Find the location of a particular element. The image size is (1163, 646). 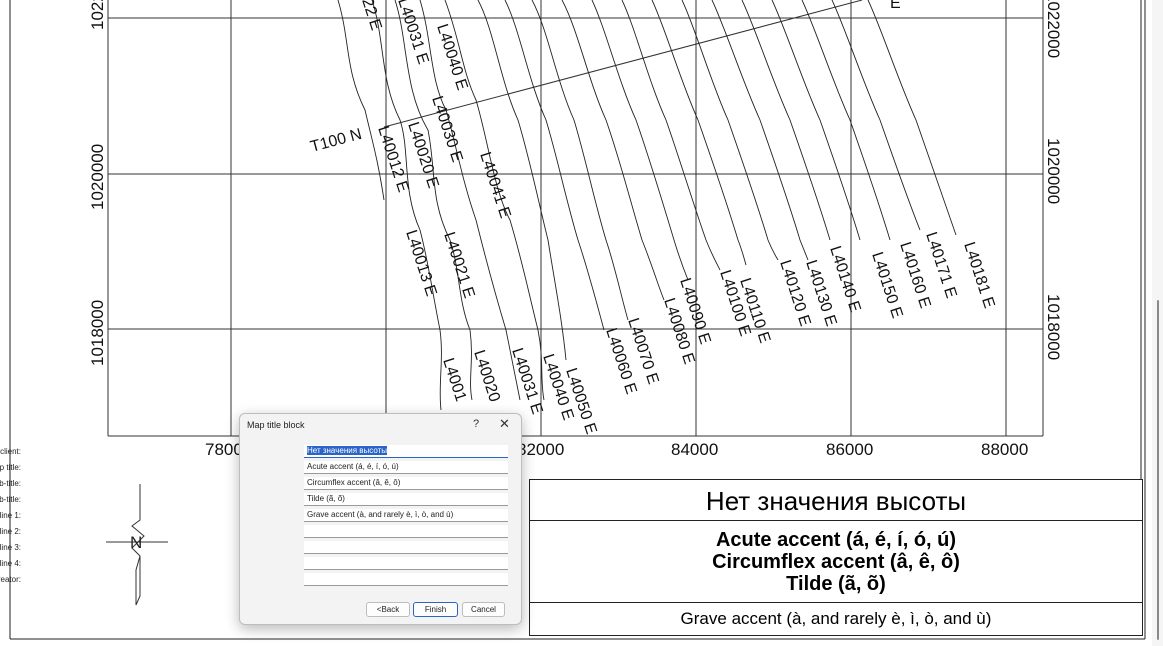

field-label: text line 3: is located at coordinates (10, 547).